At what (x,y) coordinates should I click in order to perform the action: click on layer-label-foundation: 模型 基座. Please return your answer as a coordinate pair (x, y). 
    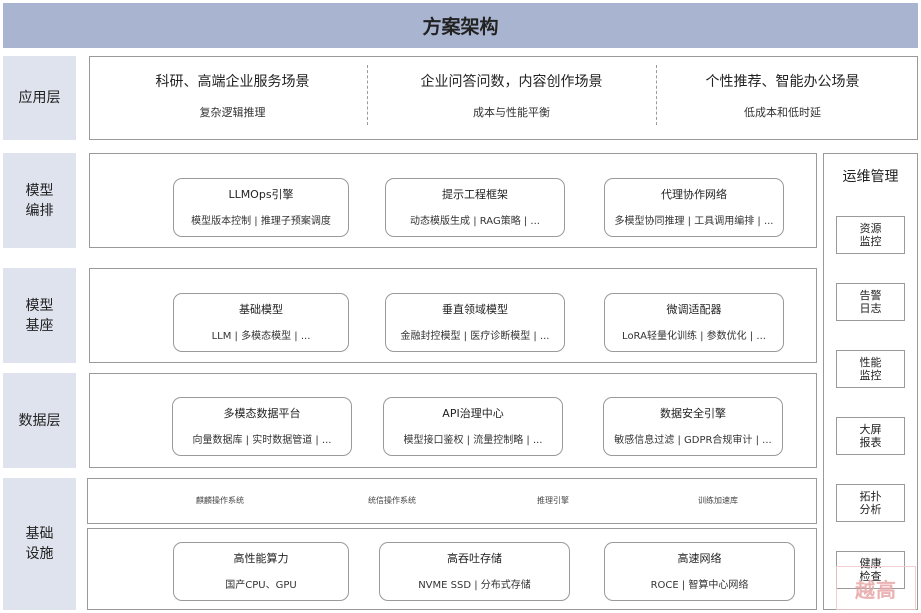
    Looking at the image, I should click on (39, 315).